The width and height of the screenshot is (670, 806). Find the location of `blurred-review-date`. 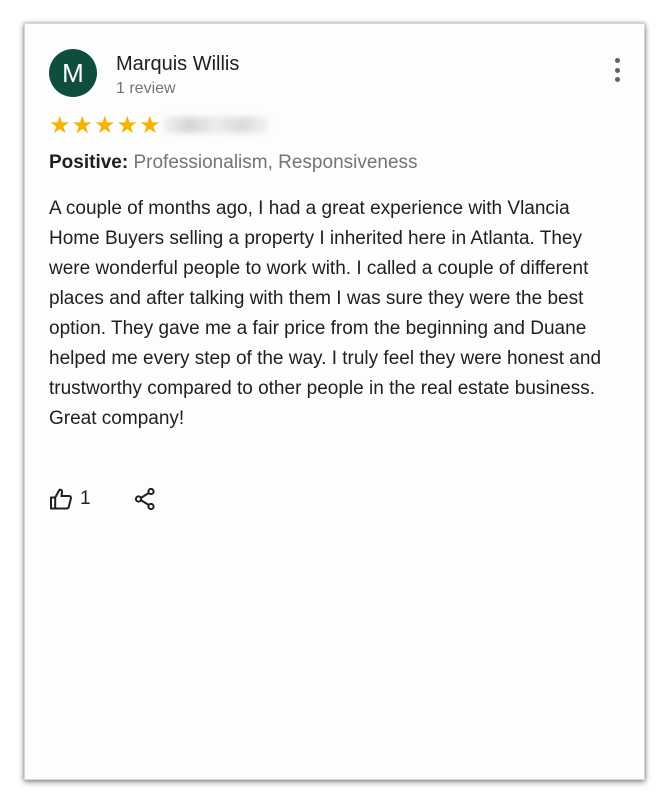

blurred-review-date is located at coordinates (216, 125).